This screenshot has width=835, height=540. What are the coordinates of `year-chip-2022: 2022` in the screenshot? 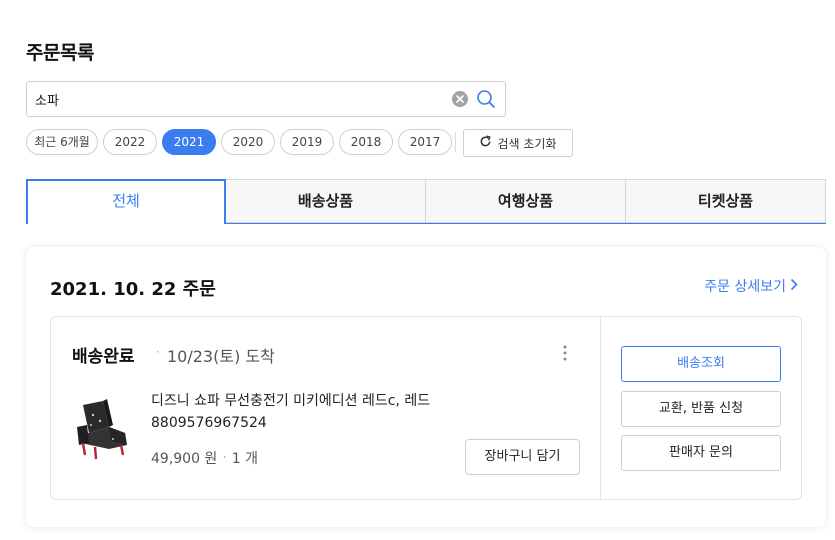 It's located at (130, 142).